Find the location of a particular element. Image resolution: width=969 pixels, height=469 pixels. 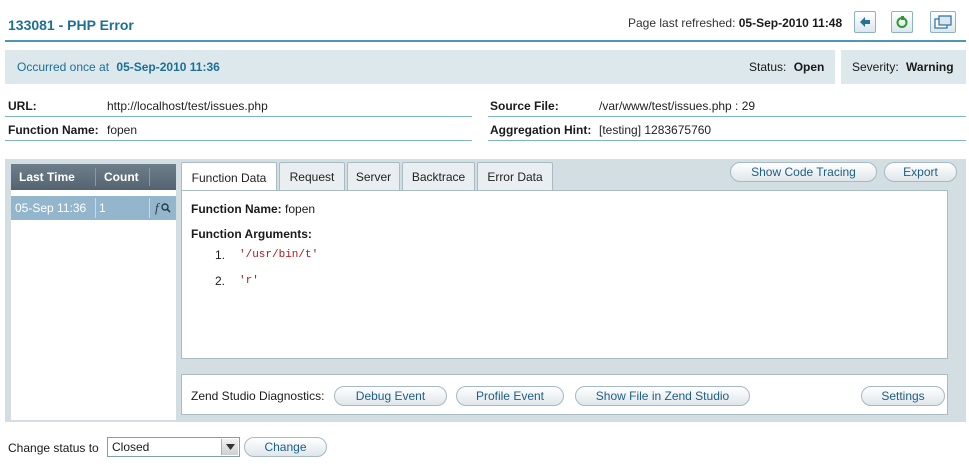

debug-event-button: Debug Event is located at coordinates (390, 396).